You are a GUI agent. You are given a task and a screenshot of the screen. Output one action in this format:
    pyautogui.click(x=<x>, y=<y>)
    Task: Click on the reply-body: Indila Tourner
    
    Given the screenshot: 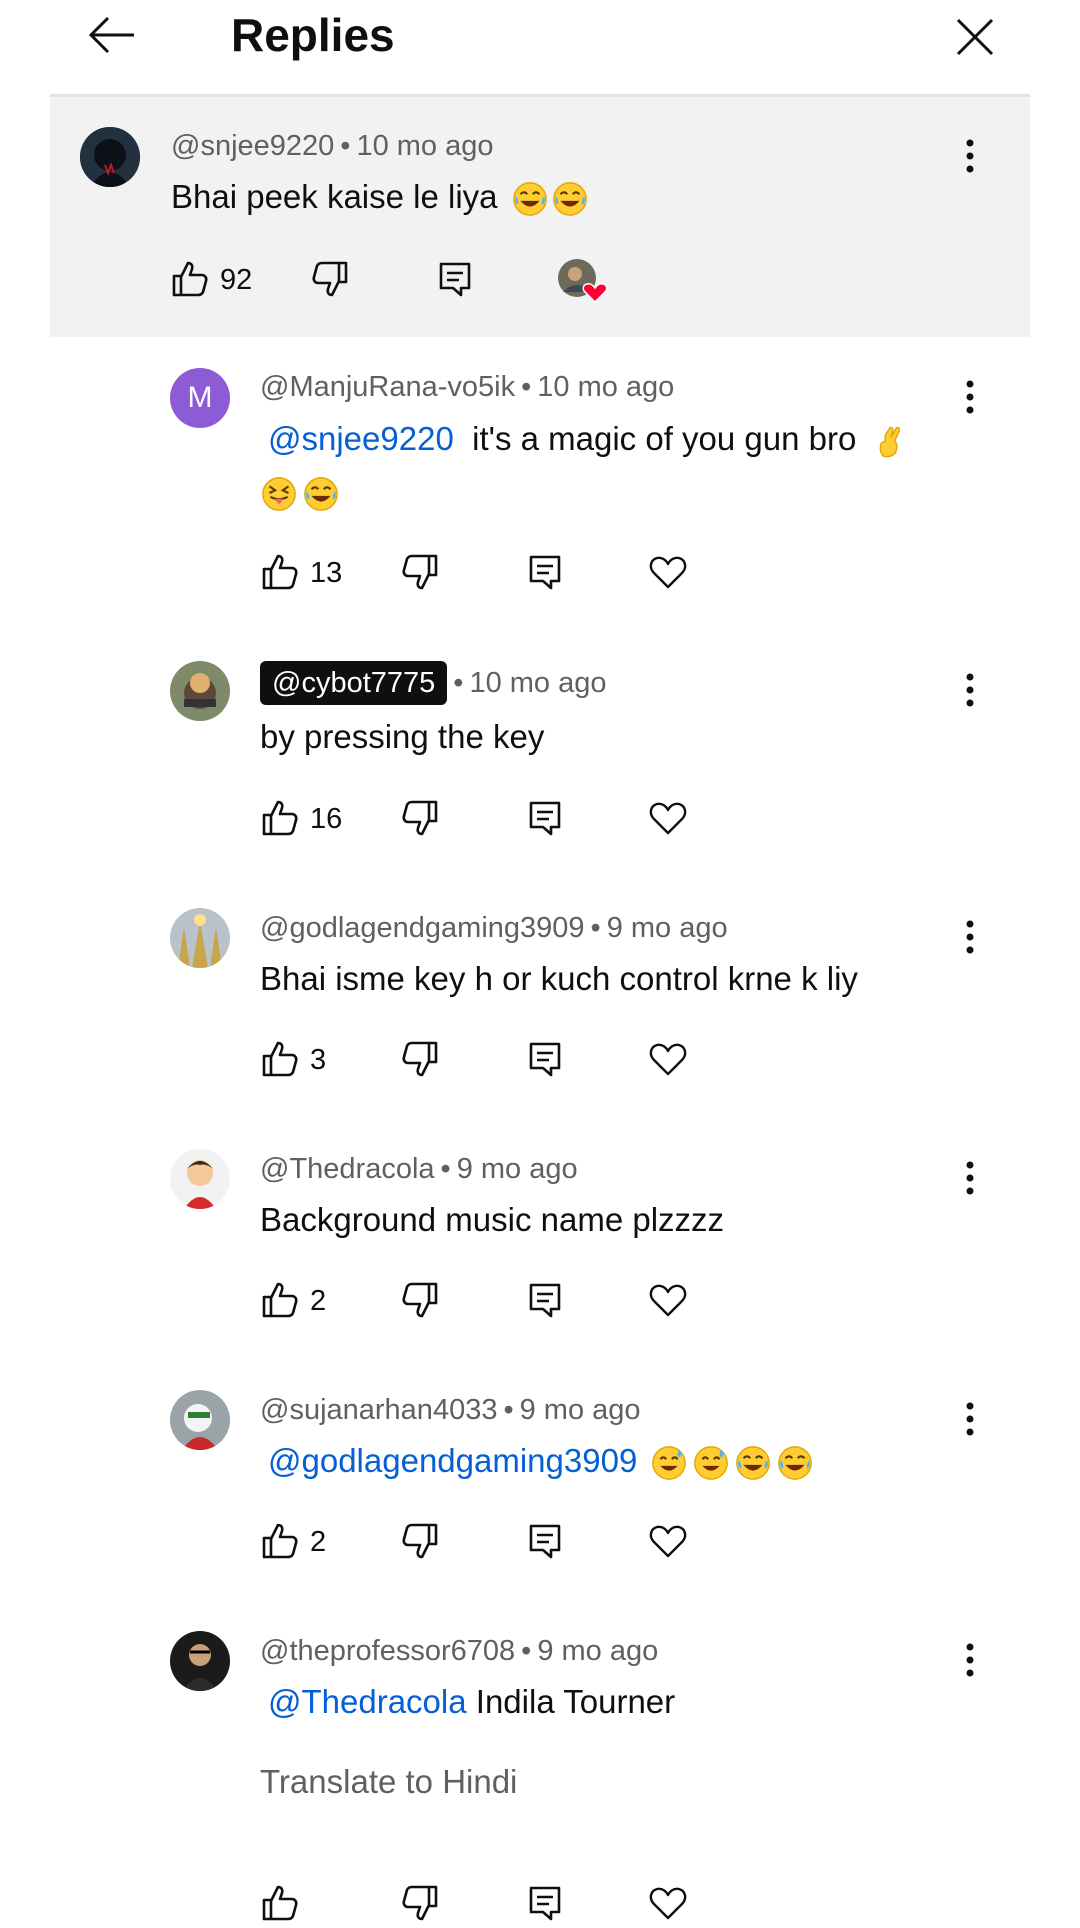 What is the action you would take?
    pyautogui.click(x=575, y=1701)
    